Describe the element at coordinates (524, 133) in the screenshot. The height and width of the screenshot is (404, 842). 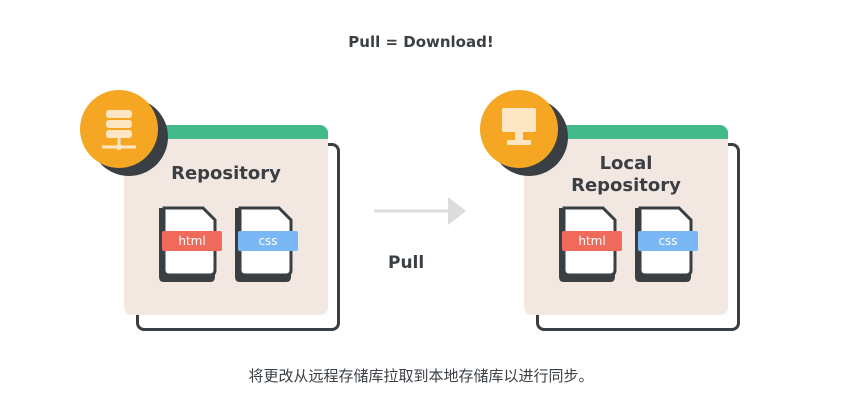
I see `monitor-icon` at that location.